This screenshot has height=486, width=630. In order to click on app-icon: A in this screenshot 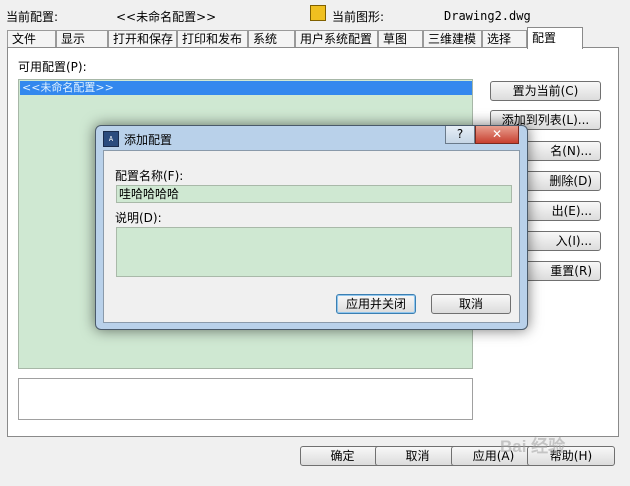, I will do `click(111, 139)`.